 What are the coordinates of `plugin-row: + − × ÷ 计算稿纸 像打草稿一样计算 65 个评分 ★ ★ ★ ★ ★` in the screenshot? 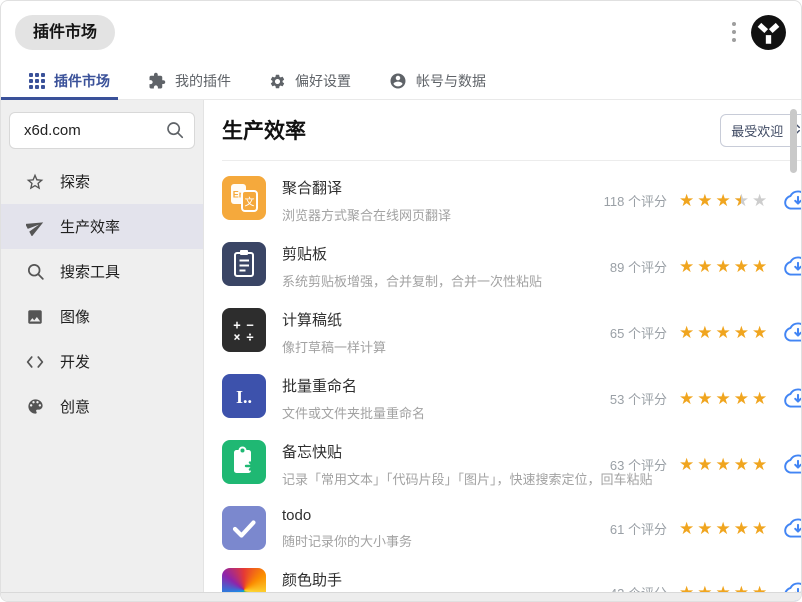 It's located at (511, 332).